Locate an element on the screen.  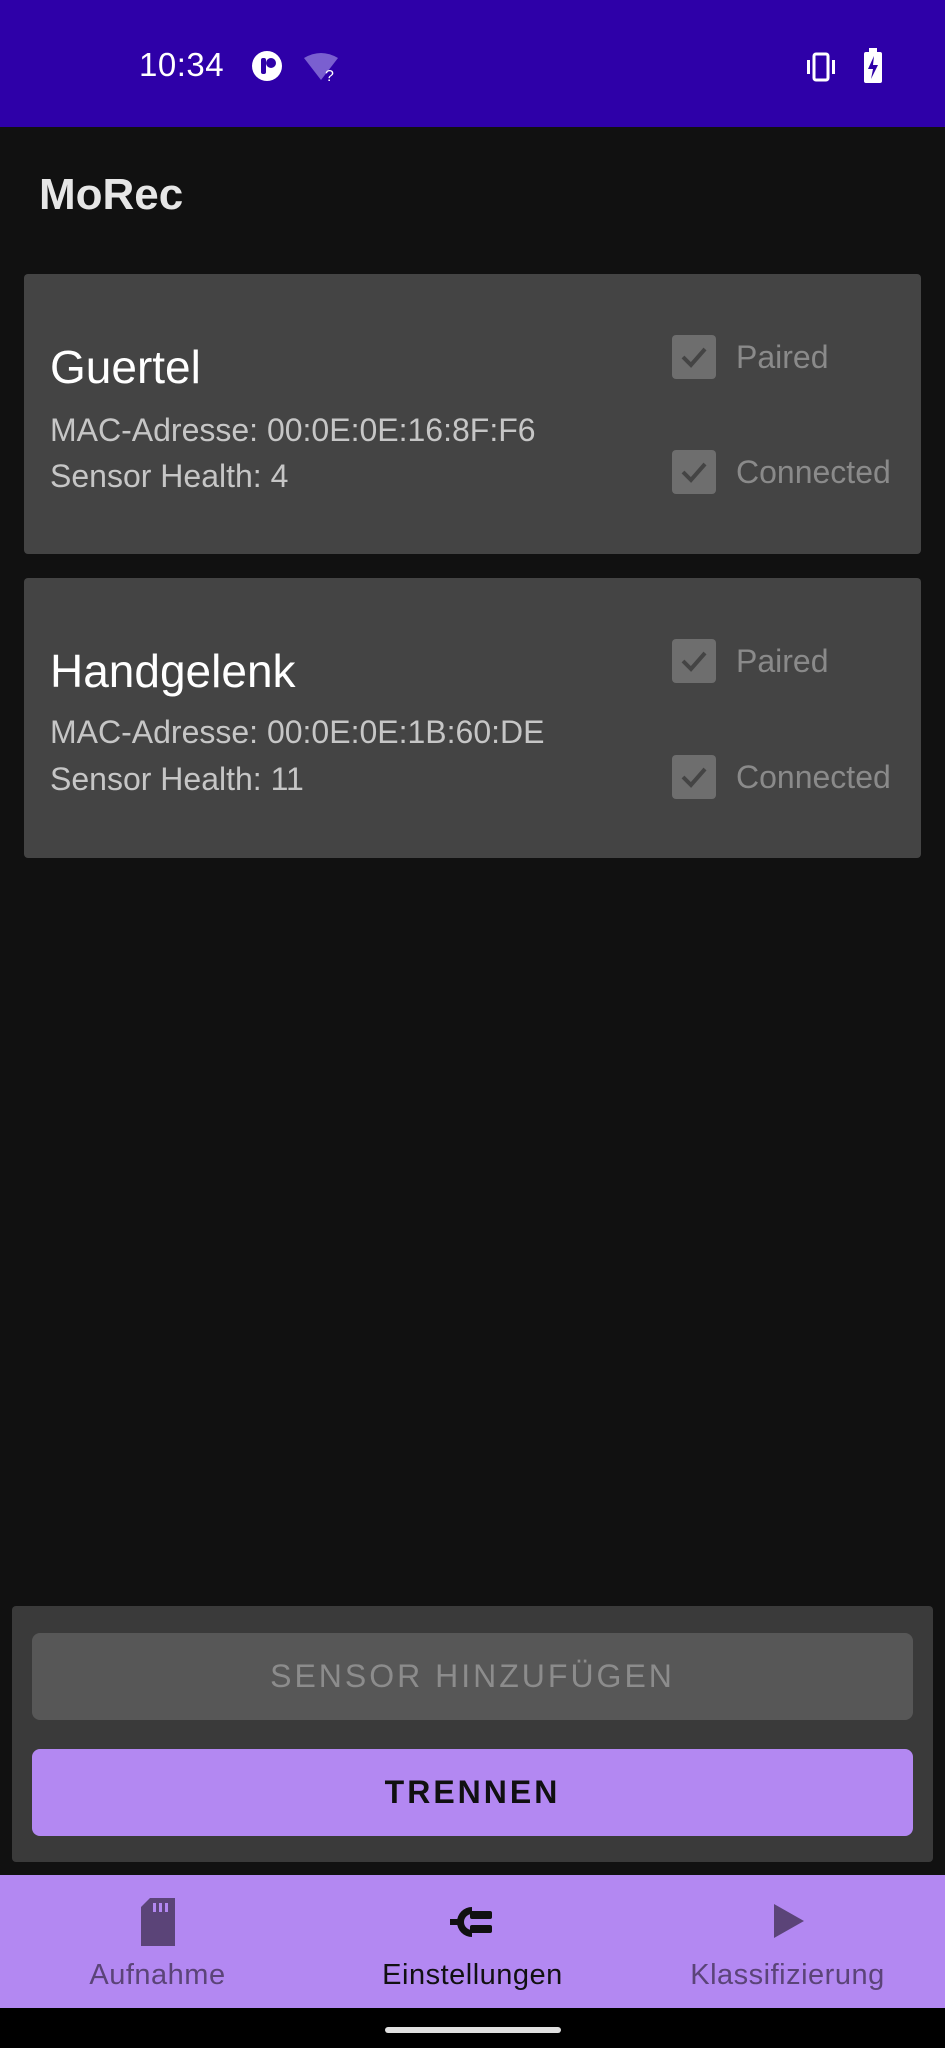
home-gesture-handle is located at coordinates (473, 2030).